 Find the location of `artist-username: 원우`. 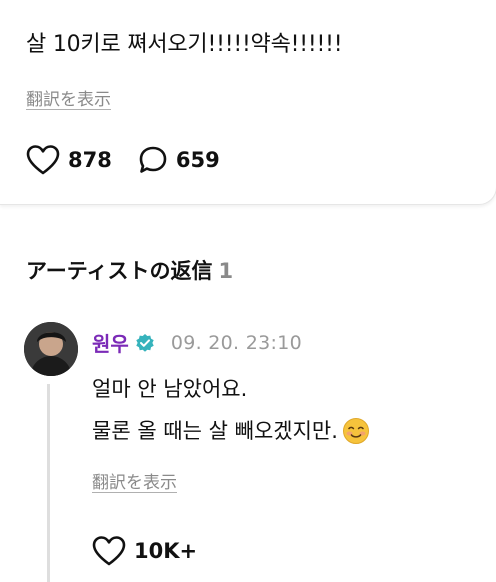

artist-username: 원우 is located at coordinates (110, 342).